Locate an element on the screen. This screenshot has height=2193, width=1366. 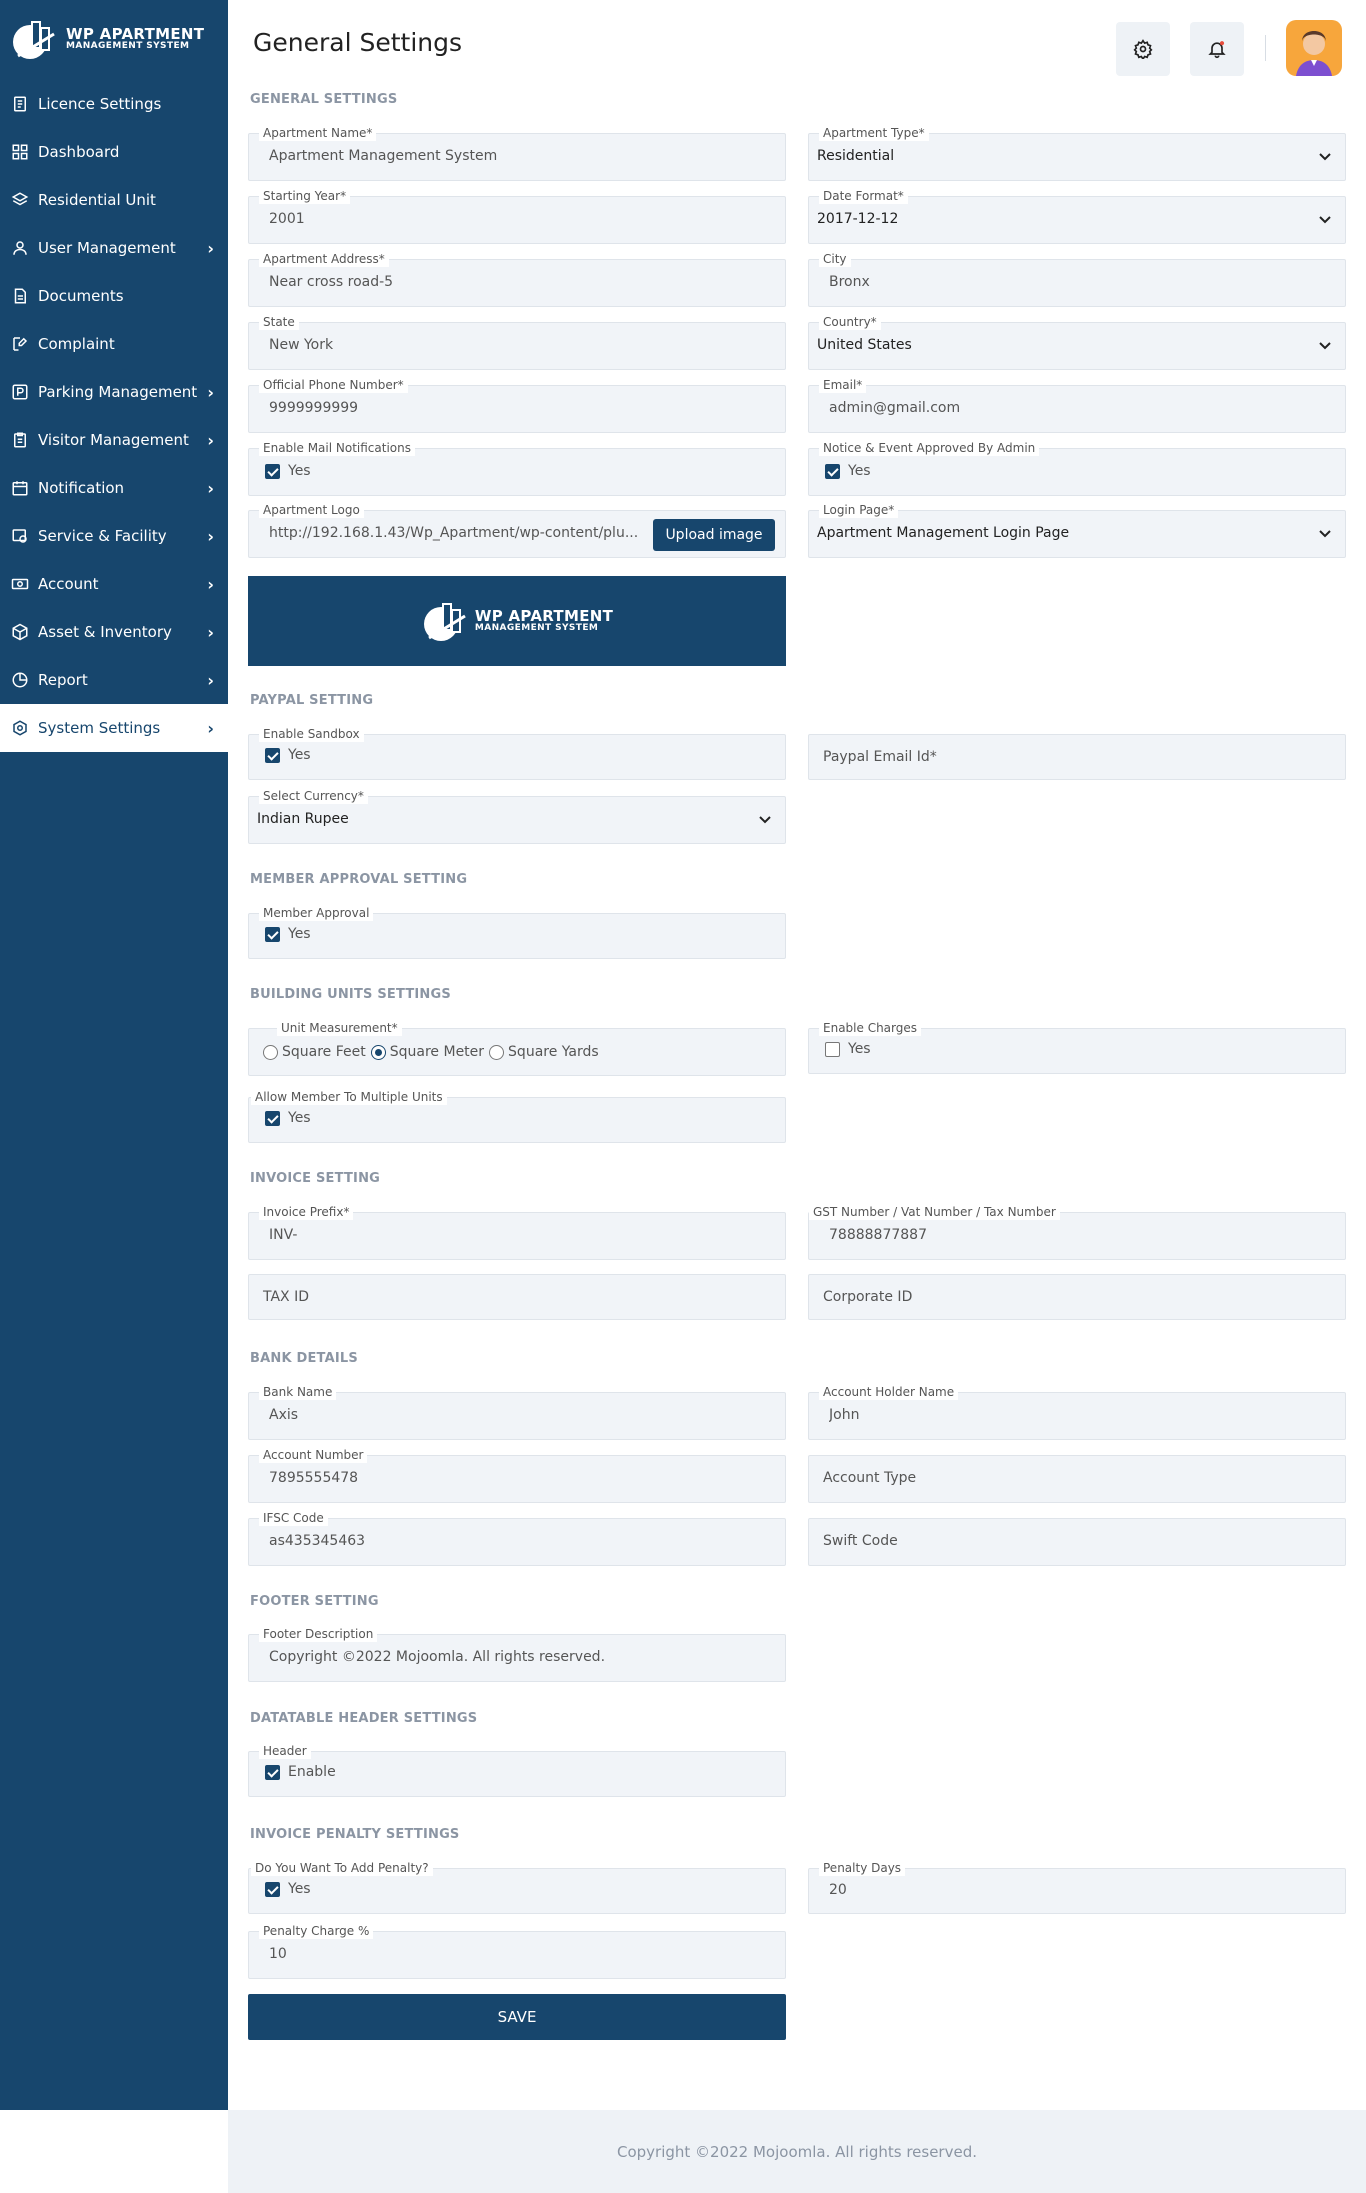
radio-square-yards: Square Yards is located at coordinates (544, 1052).